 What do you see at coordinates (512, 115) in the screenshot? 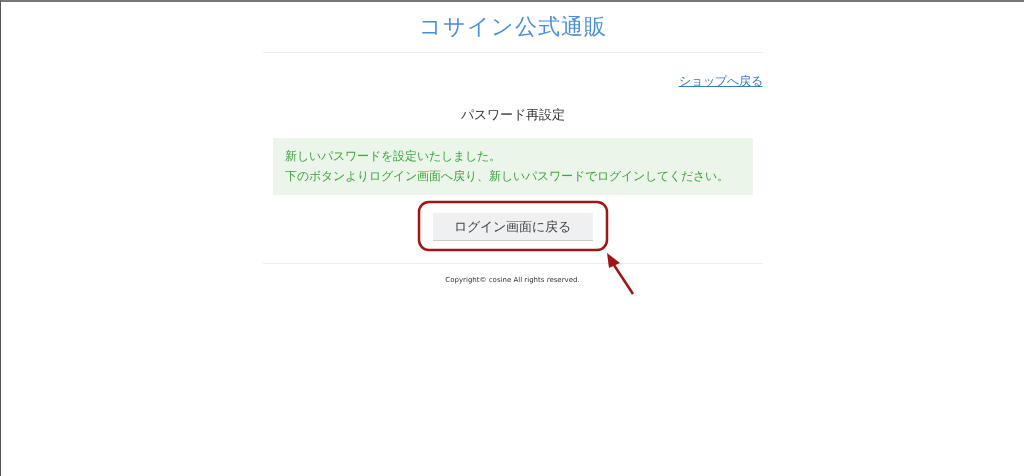
I see `page-heading: パスワード再設定` at bounding box center [512, 115].